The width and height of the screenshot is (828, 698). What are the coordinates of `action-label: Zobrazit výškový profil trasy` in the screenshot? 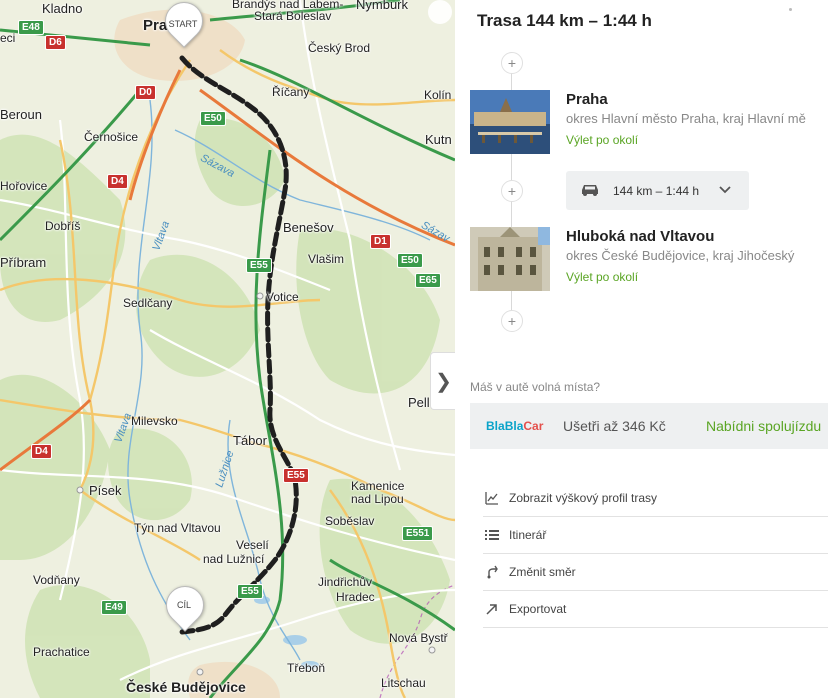 It's located at (583, 498).